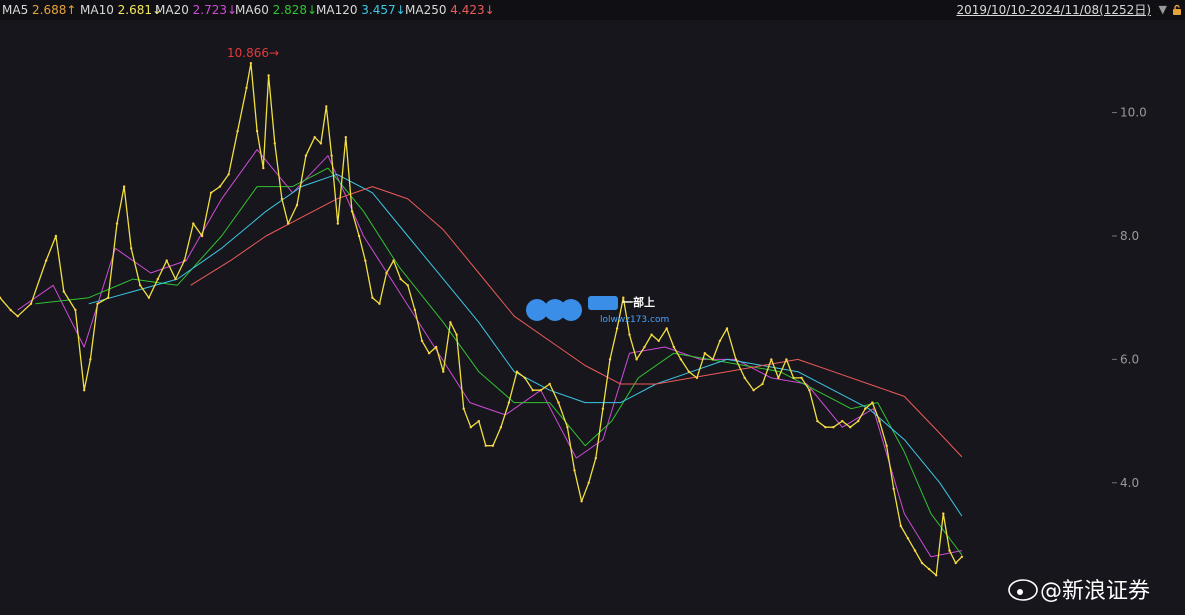 Image resolution: width=1185 pixels, height=615 pixels. Describe the element at coordinates (1129, 359) in the screenshot. I see `y-tick-label: 6.0` at that location.